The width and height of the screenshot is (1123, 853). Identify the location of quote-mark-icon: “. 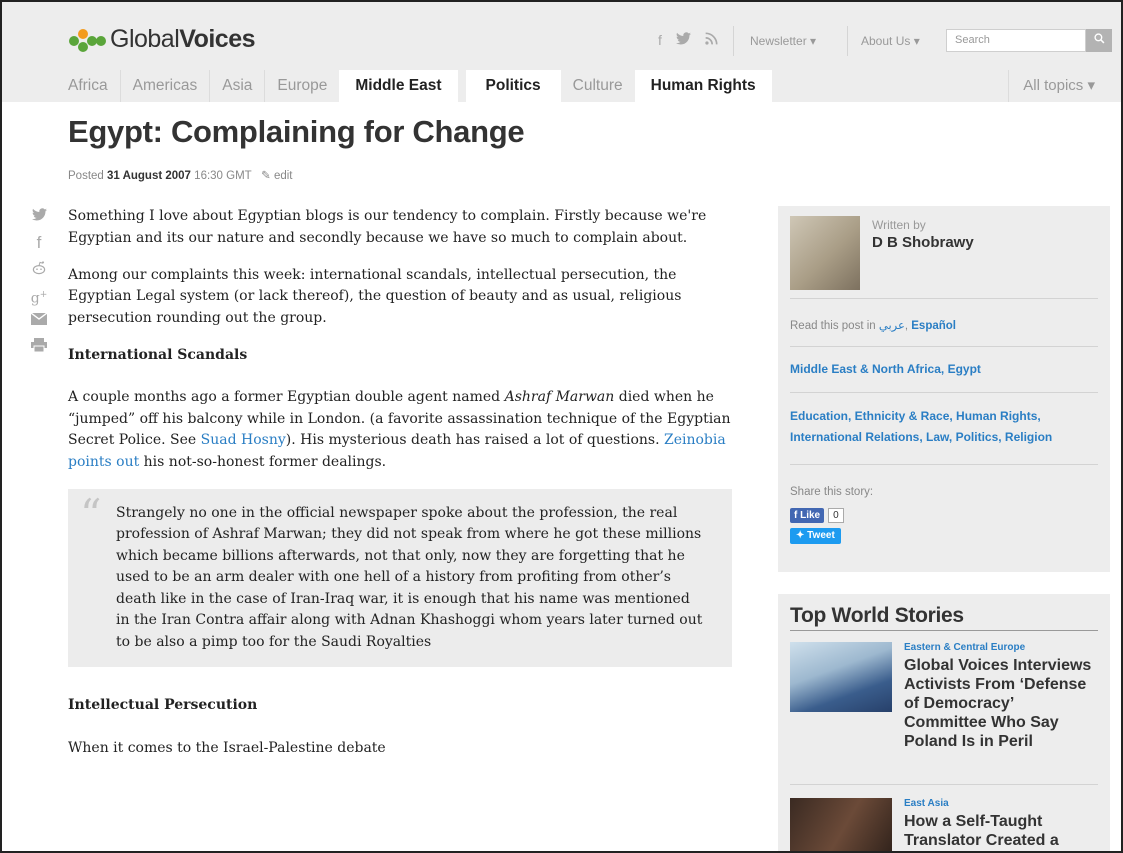
(91, 514).